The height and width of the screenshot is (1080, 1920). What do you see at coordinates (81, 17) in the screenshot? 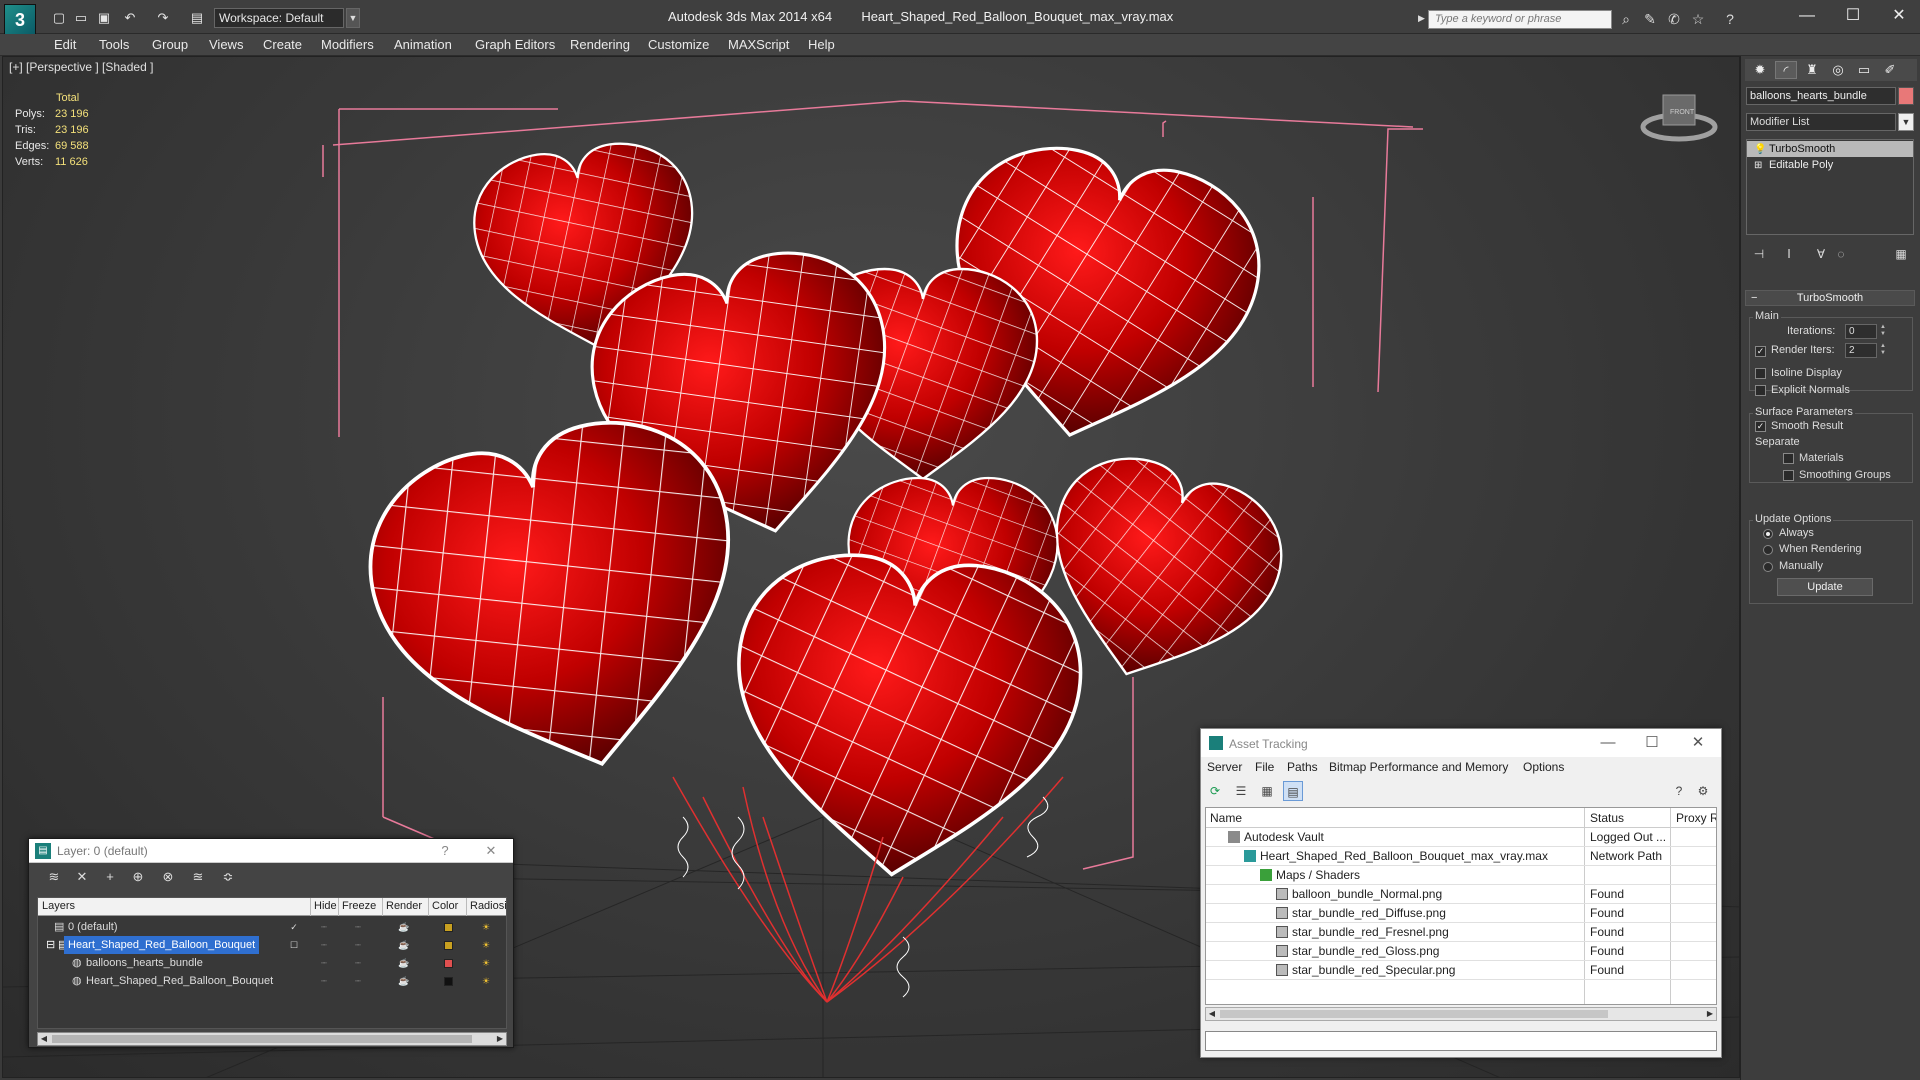
I see `open-file-icon: ▭` at bounding box center [81, 17].